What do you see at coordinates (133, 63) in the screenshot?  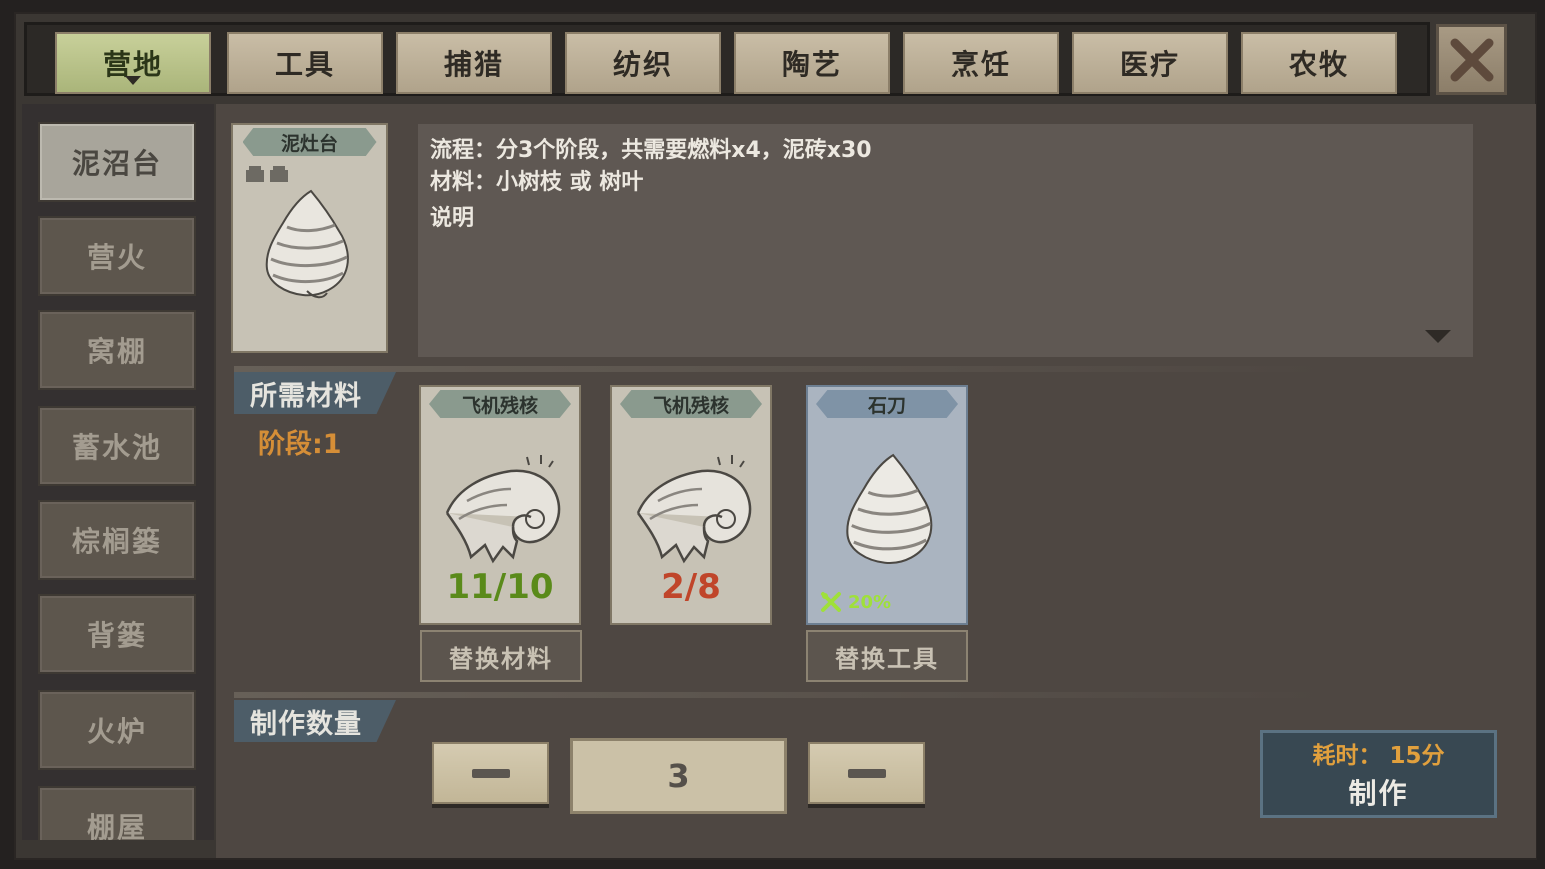 I see `tab-camp: 营地` at bounding box center [133, 63].